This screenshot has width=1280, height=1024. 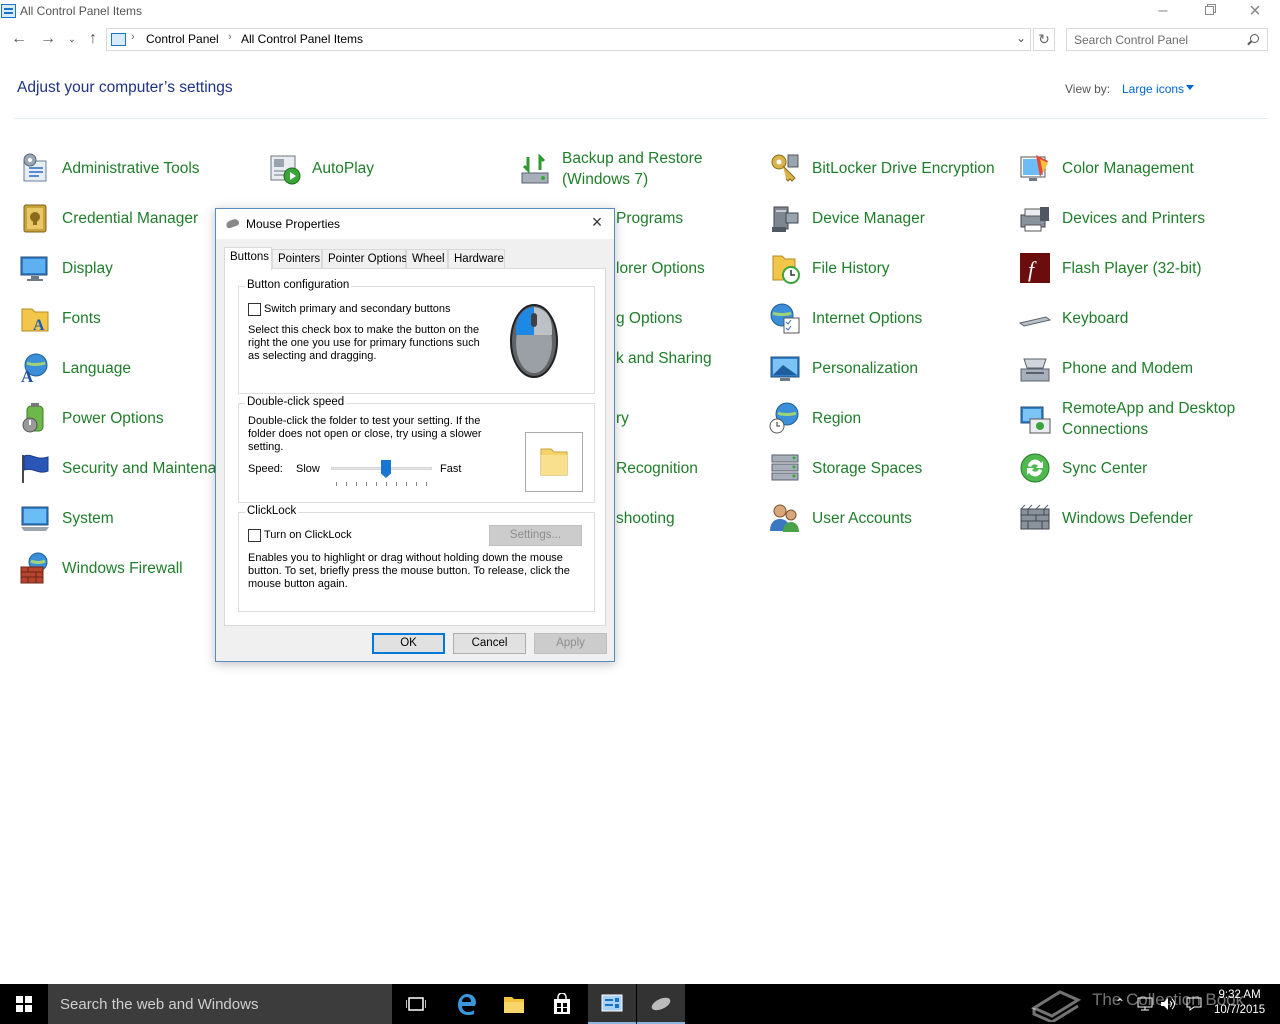 What do you see at coordinates (1255, 12) in the screenshot?
I see `close-button: ×` at bounding box center [1255, 12].